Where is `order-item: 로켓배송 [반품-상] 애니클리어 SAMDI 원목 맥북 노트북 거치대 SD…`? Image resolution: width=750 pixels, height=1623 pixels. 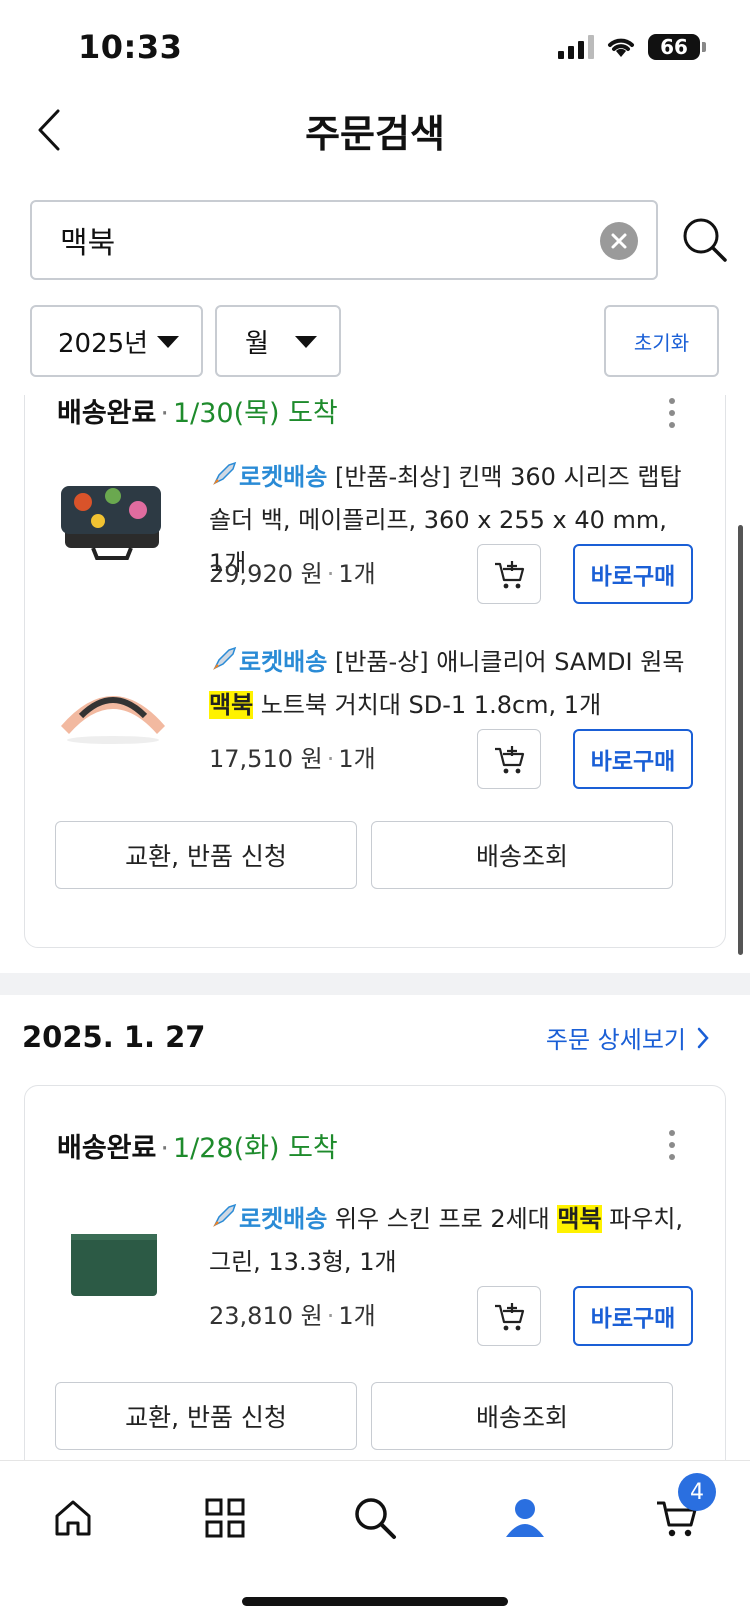
order-item: 로켓배송 [반품-상] 애니클리어 SAMDI 원목 맥북 노트북 거치대 SD… is located at coordinates (375, 731).